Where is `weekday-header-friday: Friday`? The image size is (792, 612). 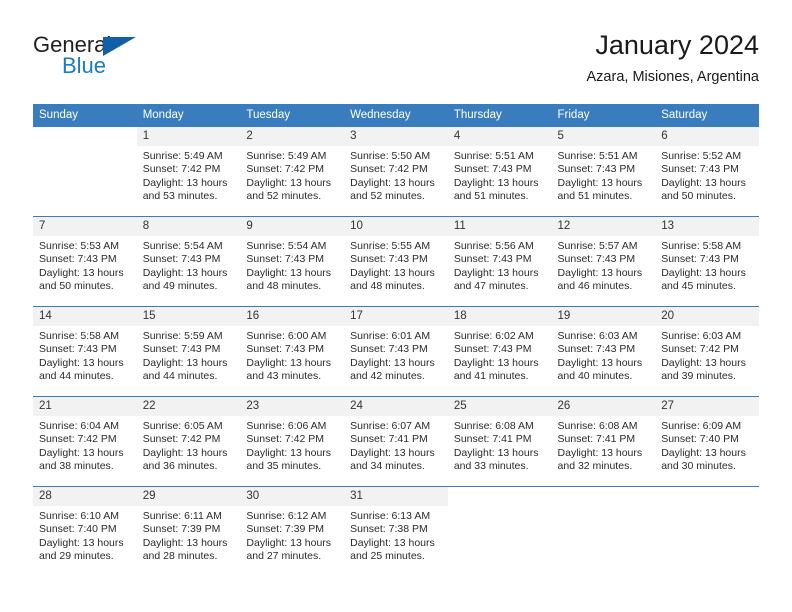
weekday-header-friday: Friday is located at coordinates (603, 115).